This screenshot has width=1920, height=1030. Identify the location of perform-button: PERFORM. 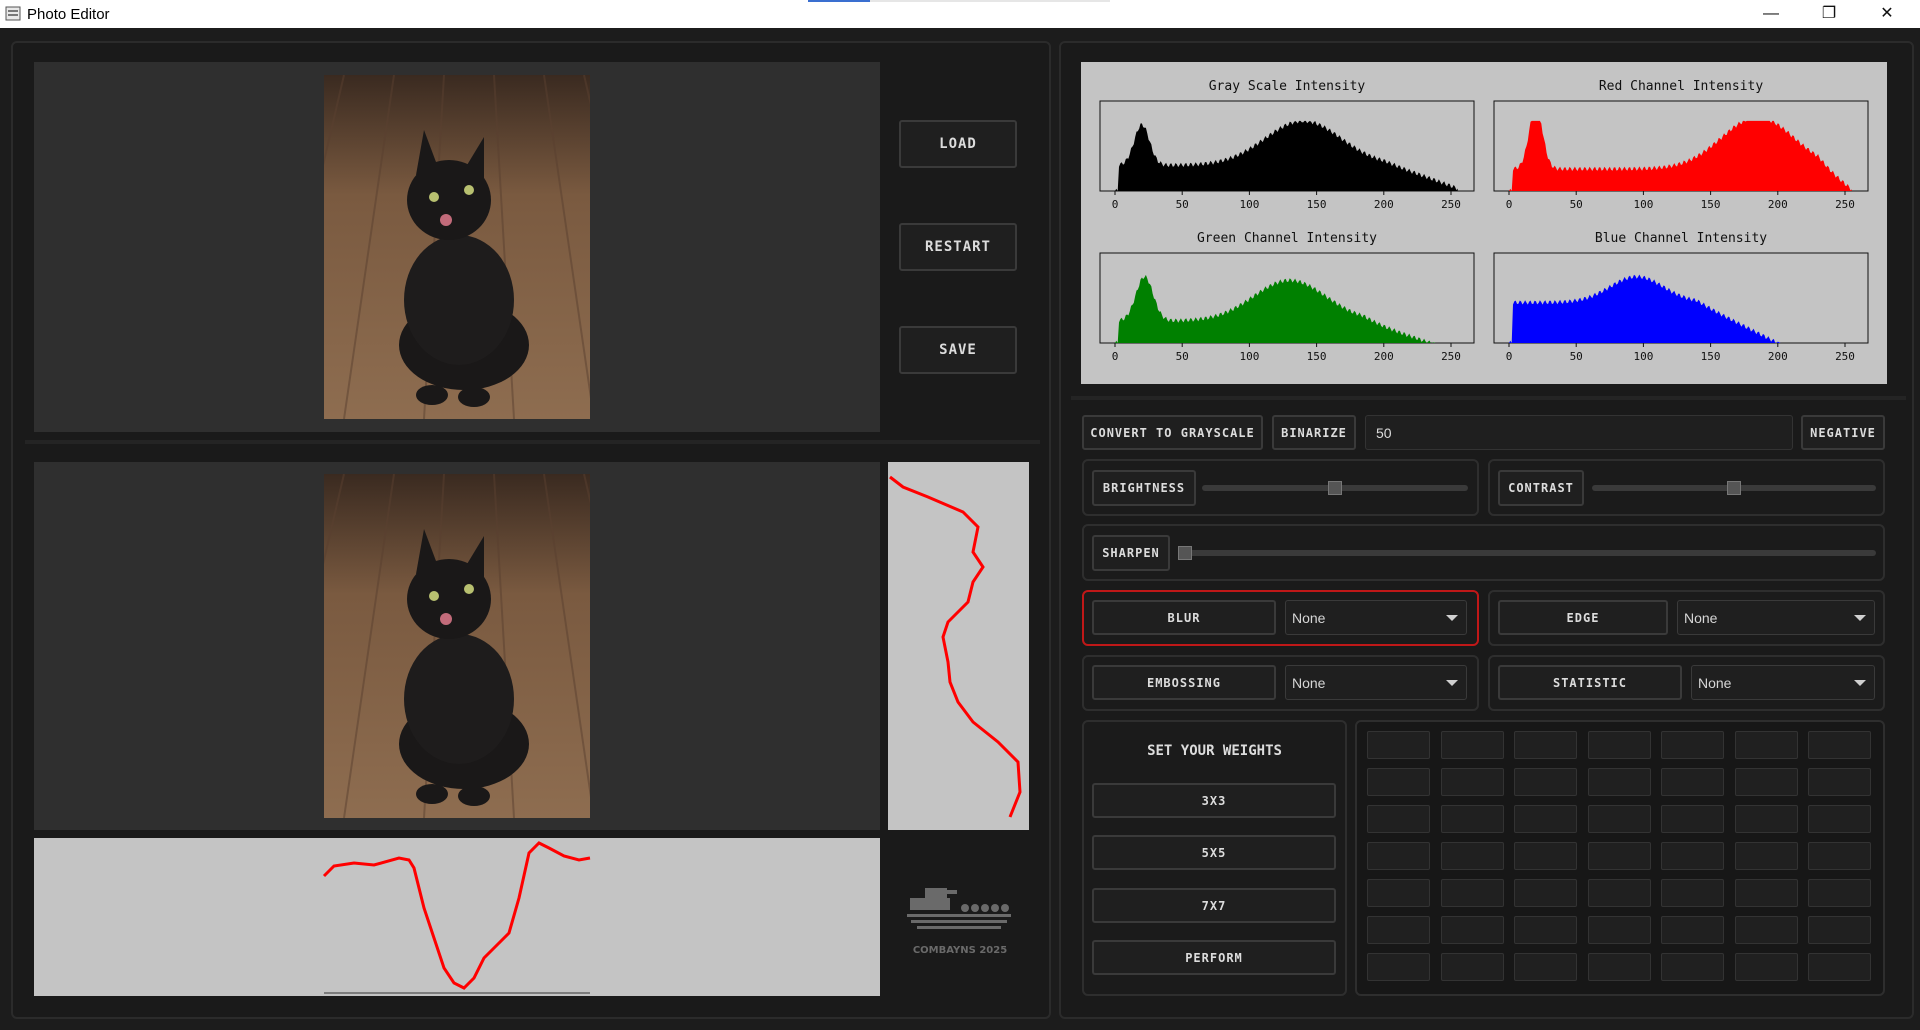
(1214, 957).